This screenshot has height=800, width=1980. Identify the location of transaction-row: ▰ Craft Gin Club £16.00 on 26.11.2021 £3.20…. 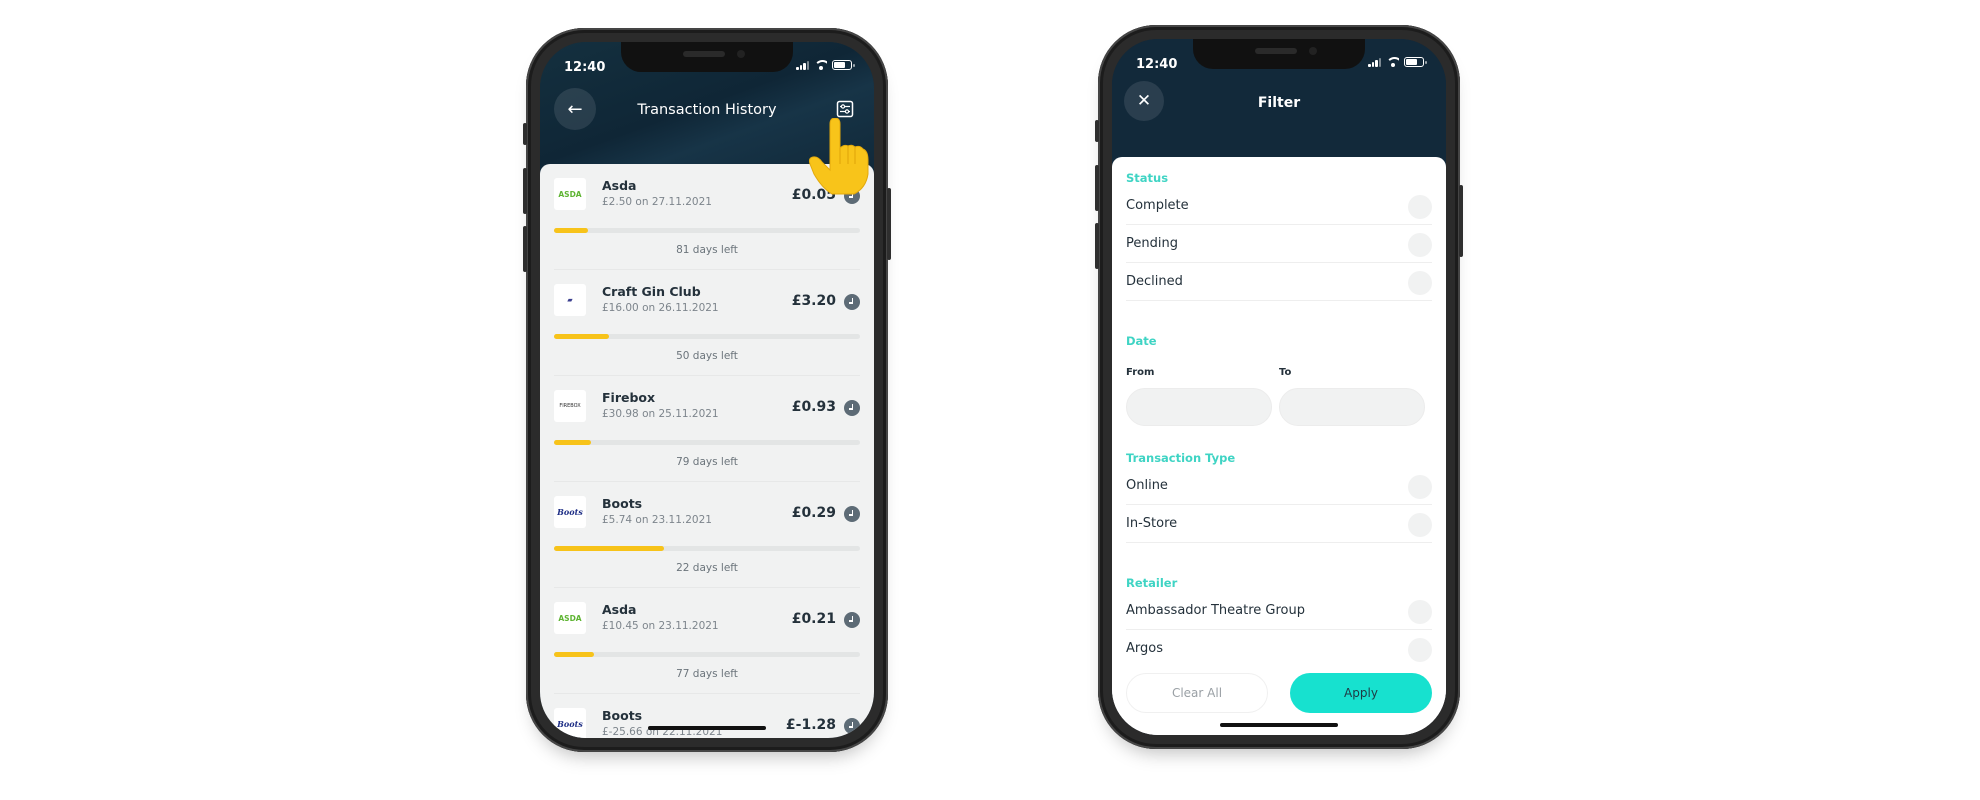
(707, 323).